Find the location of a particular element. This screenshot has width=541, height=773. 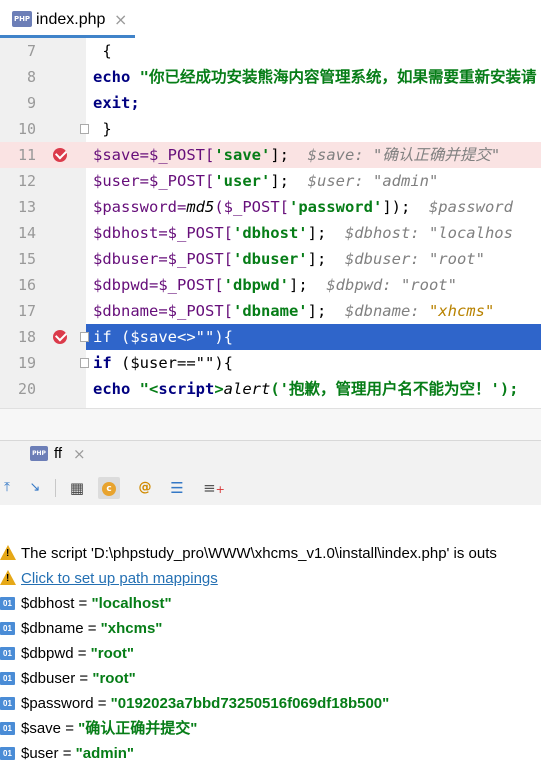

line-number: 17 is located at coordinates (26, 311).